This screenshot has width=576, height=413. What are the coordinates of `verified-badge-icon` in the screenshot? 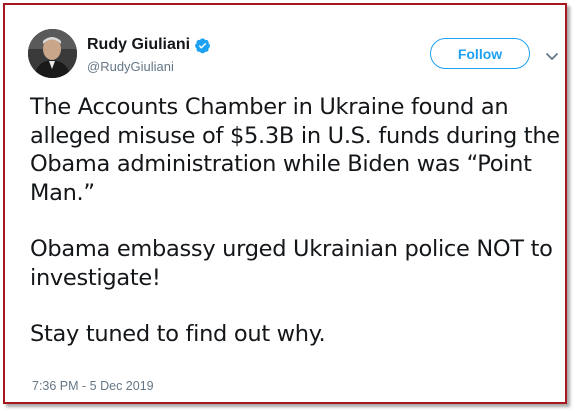 It's located at (202, 45).